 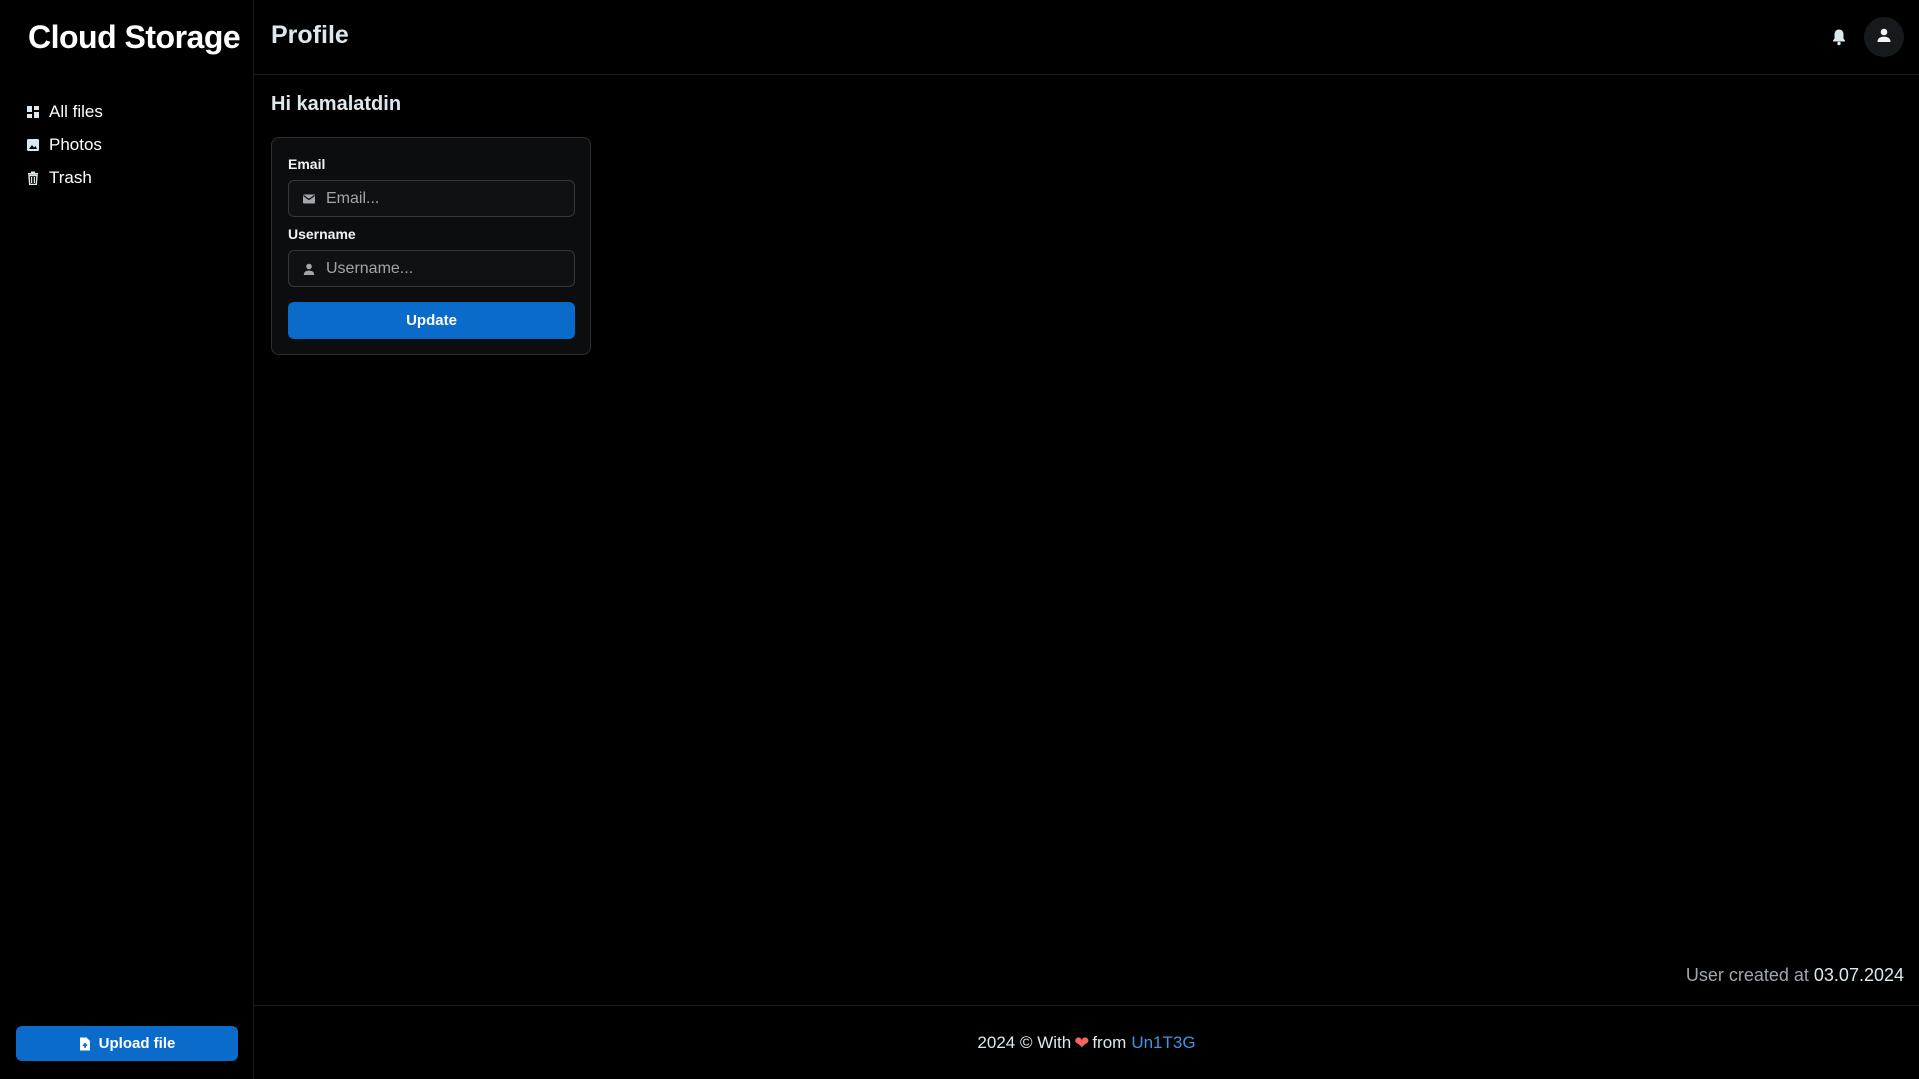 What do you see at coordinates (134, 37) in the screenshot?
I see `brand-title: Cloud Storage` at bounding box center [134, 37].